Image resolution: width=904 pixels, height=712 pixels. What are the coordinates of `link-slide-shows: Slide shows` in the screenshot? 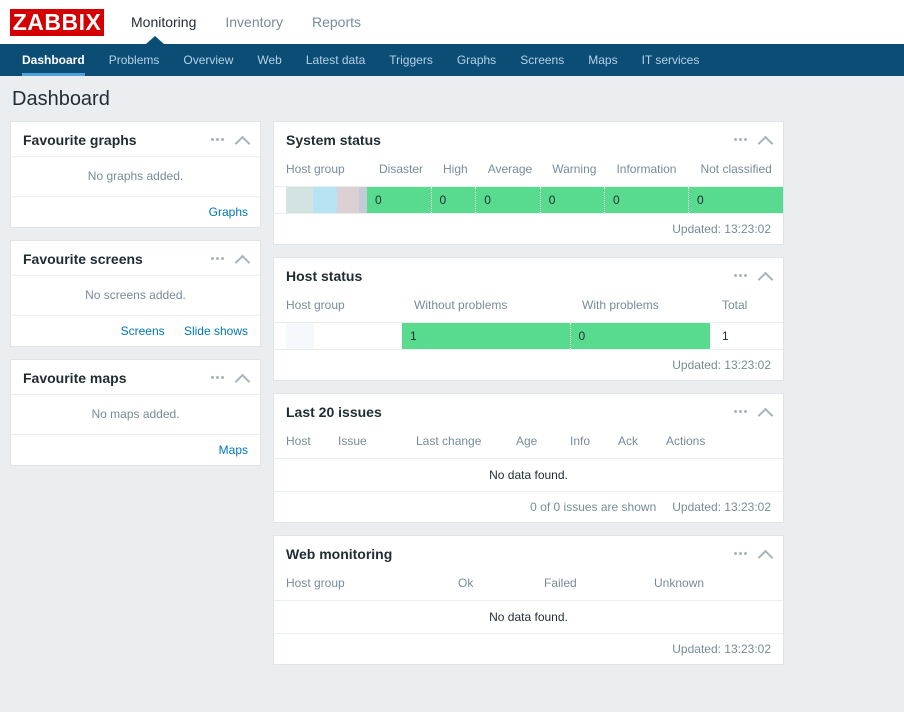 It's located at (216, 331).